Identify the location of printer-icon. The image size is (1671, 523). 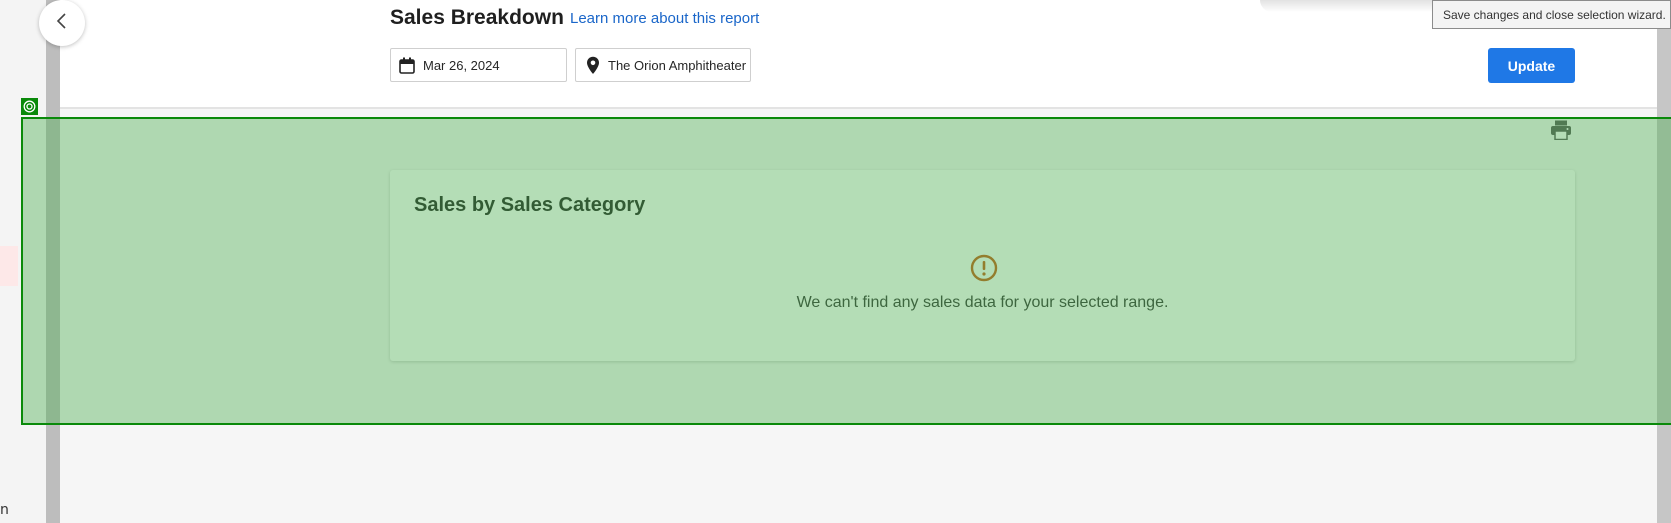
(1561, 132).